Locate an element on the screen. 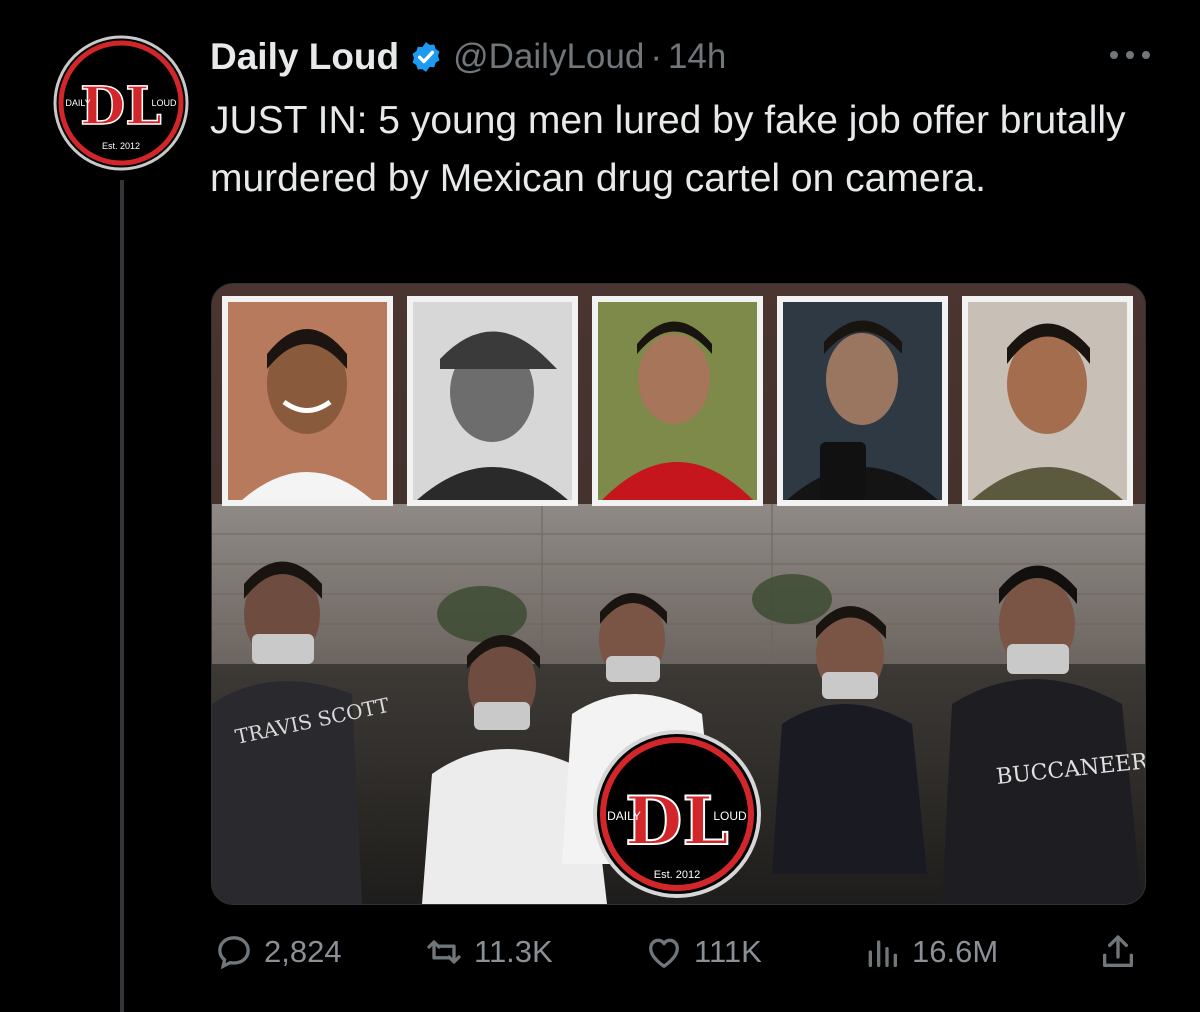 The image size is (1200, 1012). author-name: Daily Loud is located at coordinates (304, 57).